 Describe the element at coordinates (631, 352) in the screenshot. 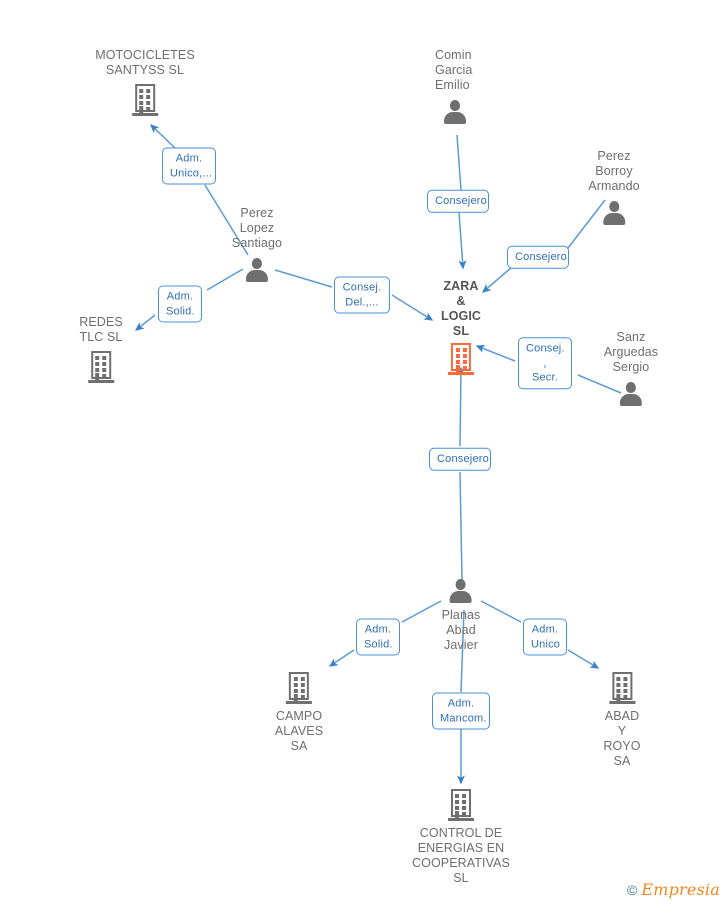

I see `node-label-sanz-arguedas: Sanz Arguedas Sergio` at that location.